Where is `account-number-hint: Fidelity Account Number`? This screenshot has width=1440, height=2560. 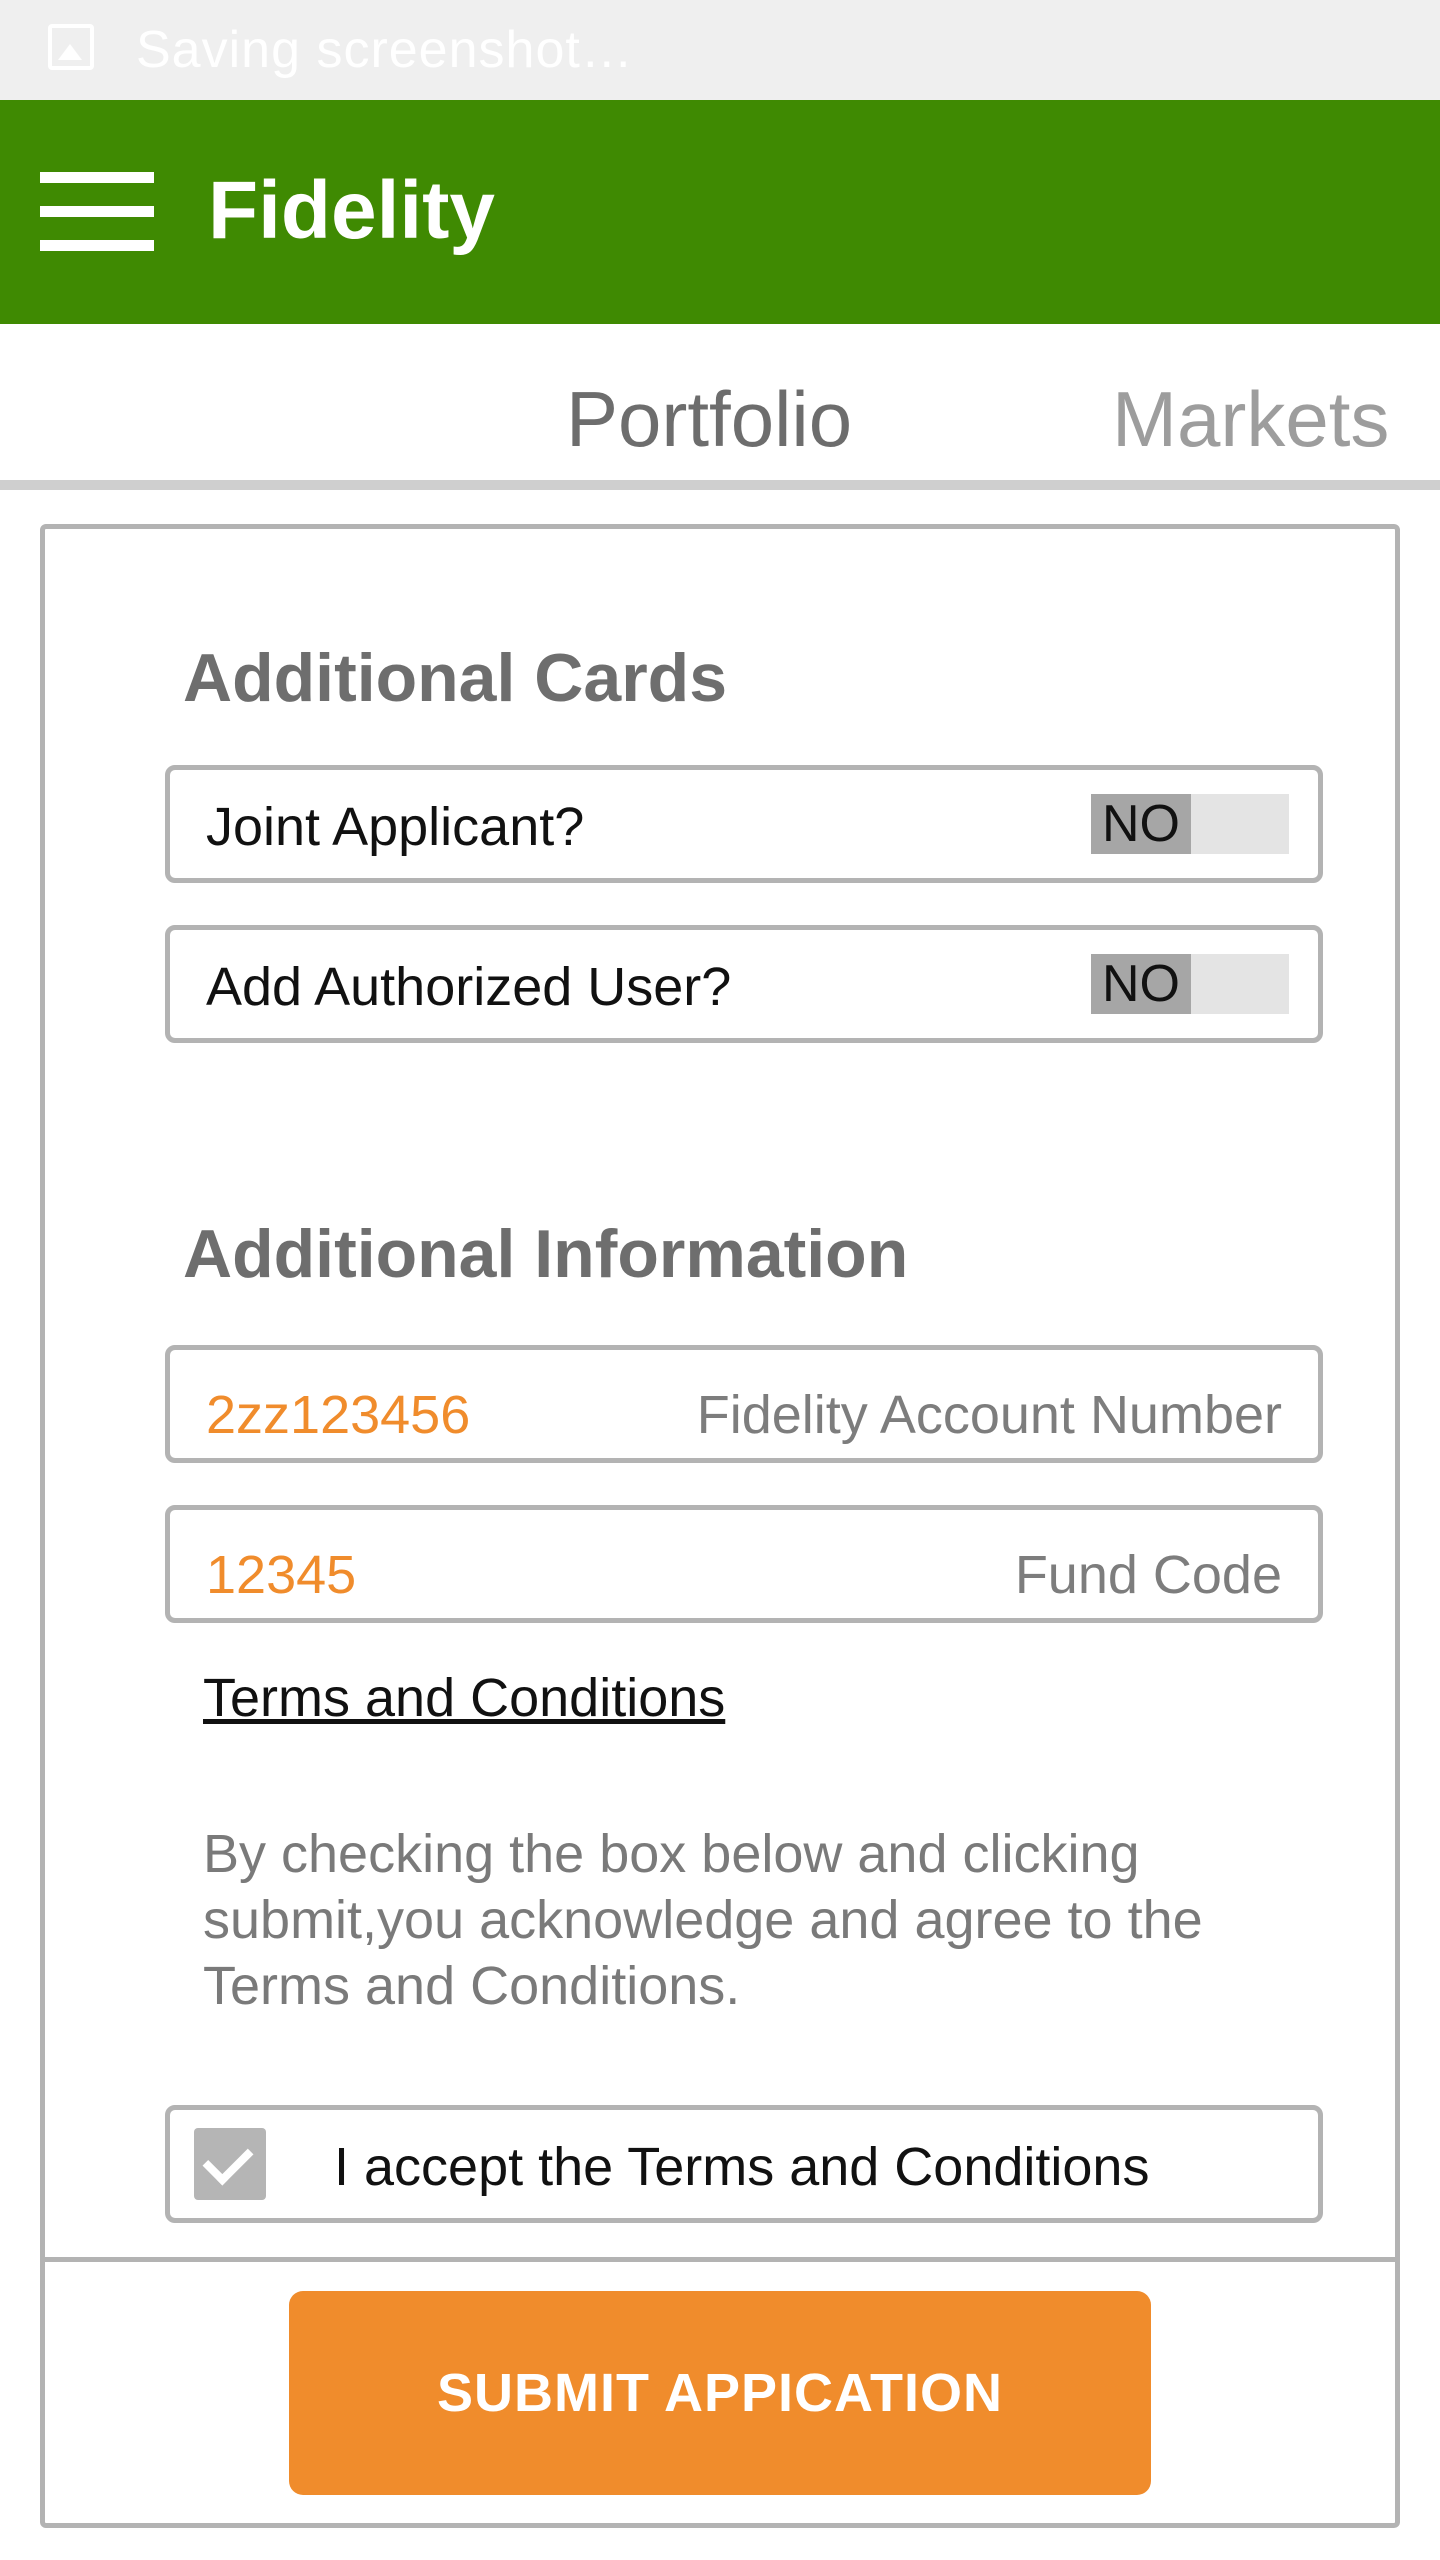
account-number-hint: Fidelity Account Number is located at coordinates (989, 1415).